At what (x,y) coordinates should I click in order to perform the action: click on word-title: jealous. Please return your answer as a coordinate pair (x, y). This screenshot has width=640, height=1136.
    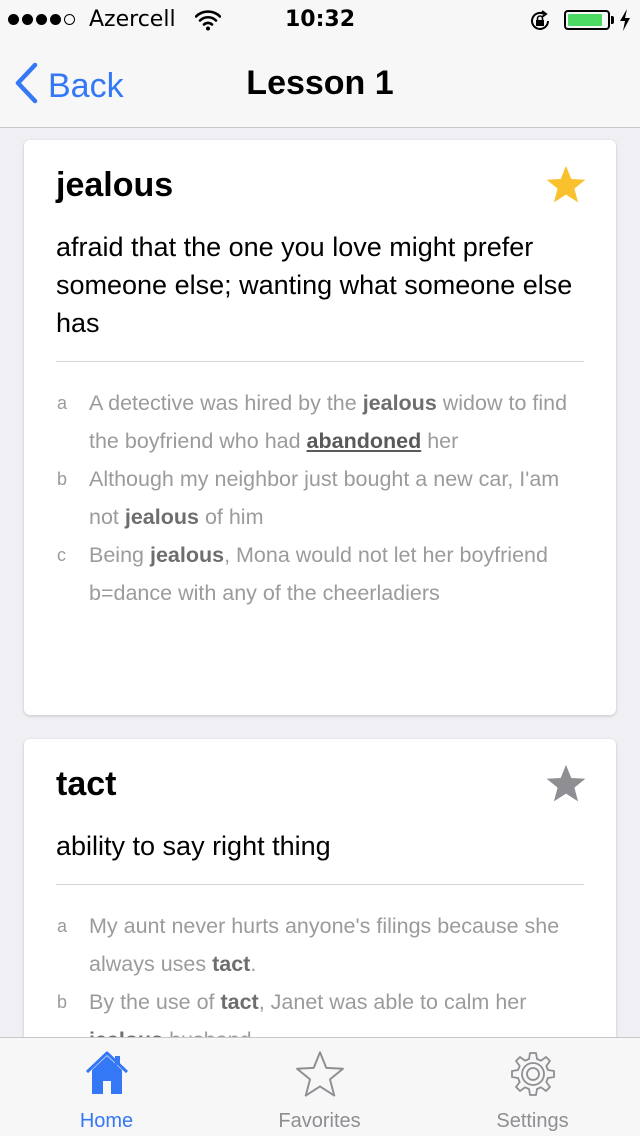
    Looking at the image, I should click on (115, 185).